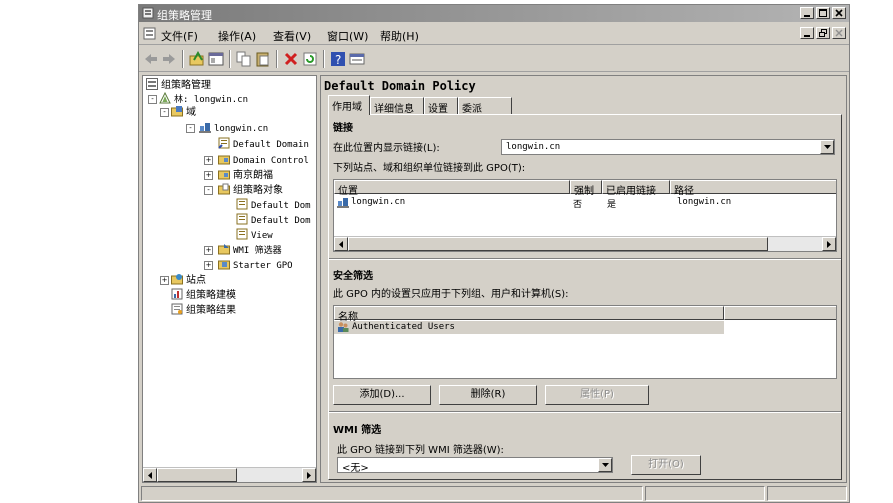 This screenshot has height=503, width=893. What do you see at coordinates (578, 205) in the screenshot?
I see `link-enforced-cell: 否` at bounding box center [578, 205].